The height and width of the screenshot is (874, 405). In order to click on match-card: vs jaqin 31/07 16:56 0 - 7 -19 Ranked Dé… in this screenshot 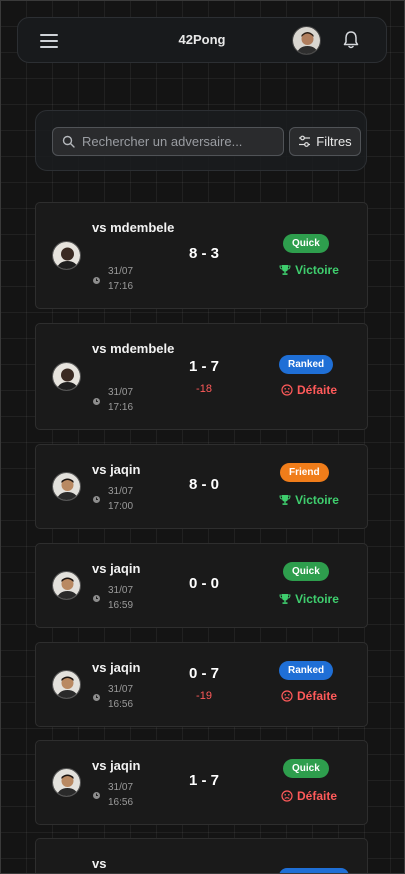, I will do `click(201, 684)`.